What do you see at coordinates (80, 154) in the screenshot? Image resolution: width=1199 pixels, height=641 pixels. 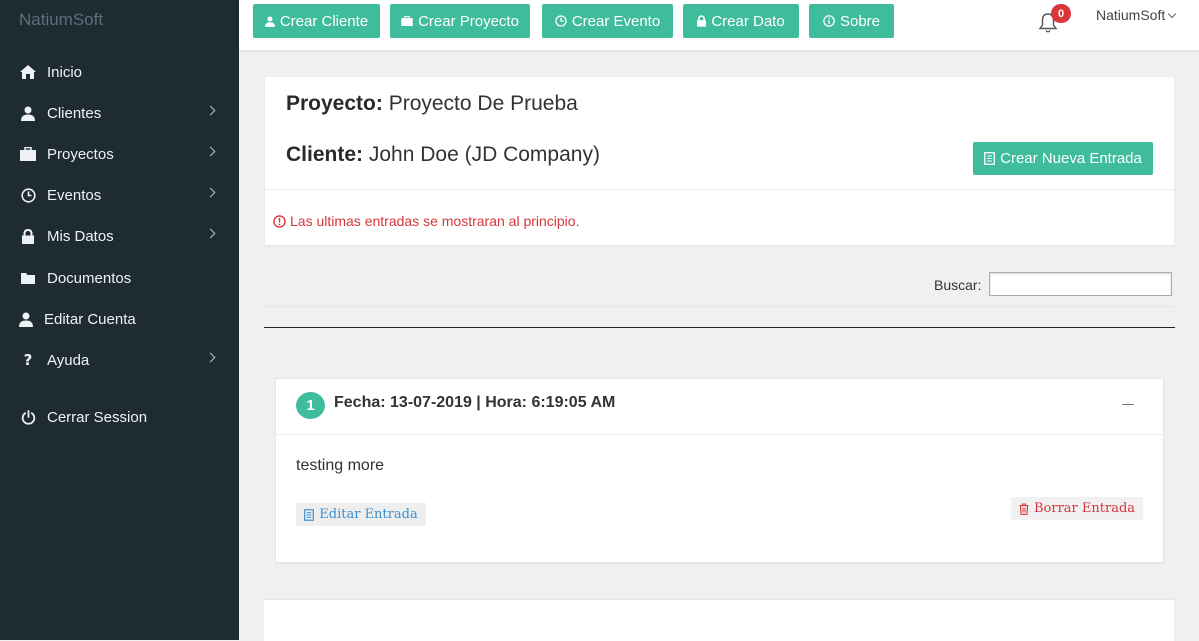 I see `sidebar-item-label: Proyectos` at bounding box center [80, 154].